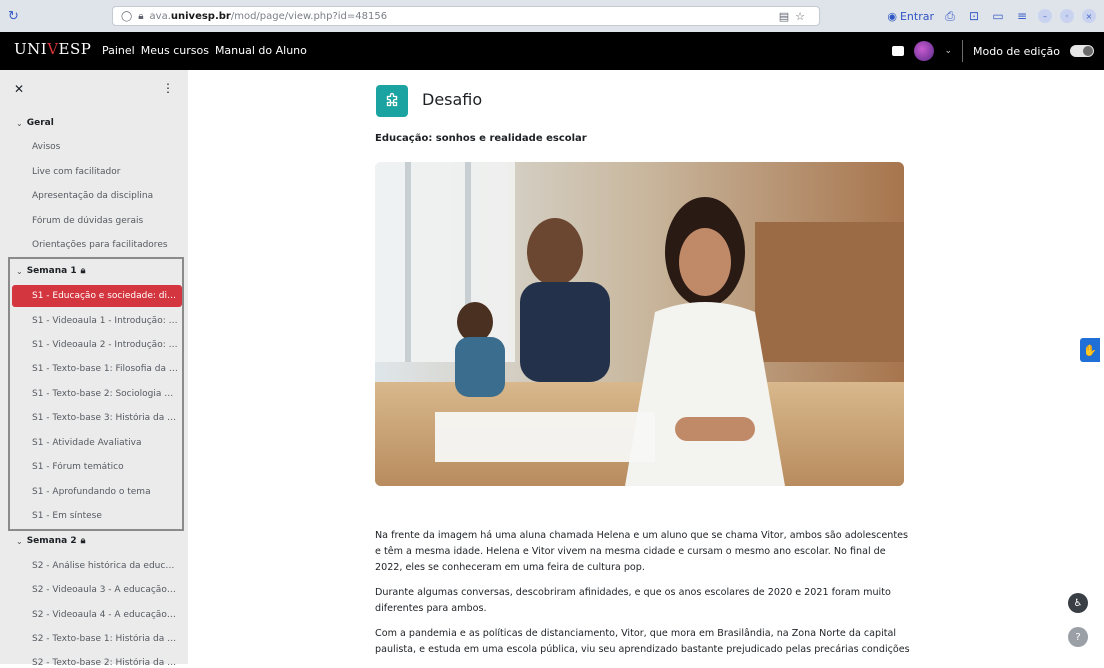 This screenshot has height=668, width=1104. Describe the element at coordinates (52, 49) in the screenshot. I see `univesp-logo: UNIVESP` at that location.